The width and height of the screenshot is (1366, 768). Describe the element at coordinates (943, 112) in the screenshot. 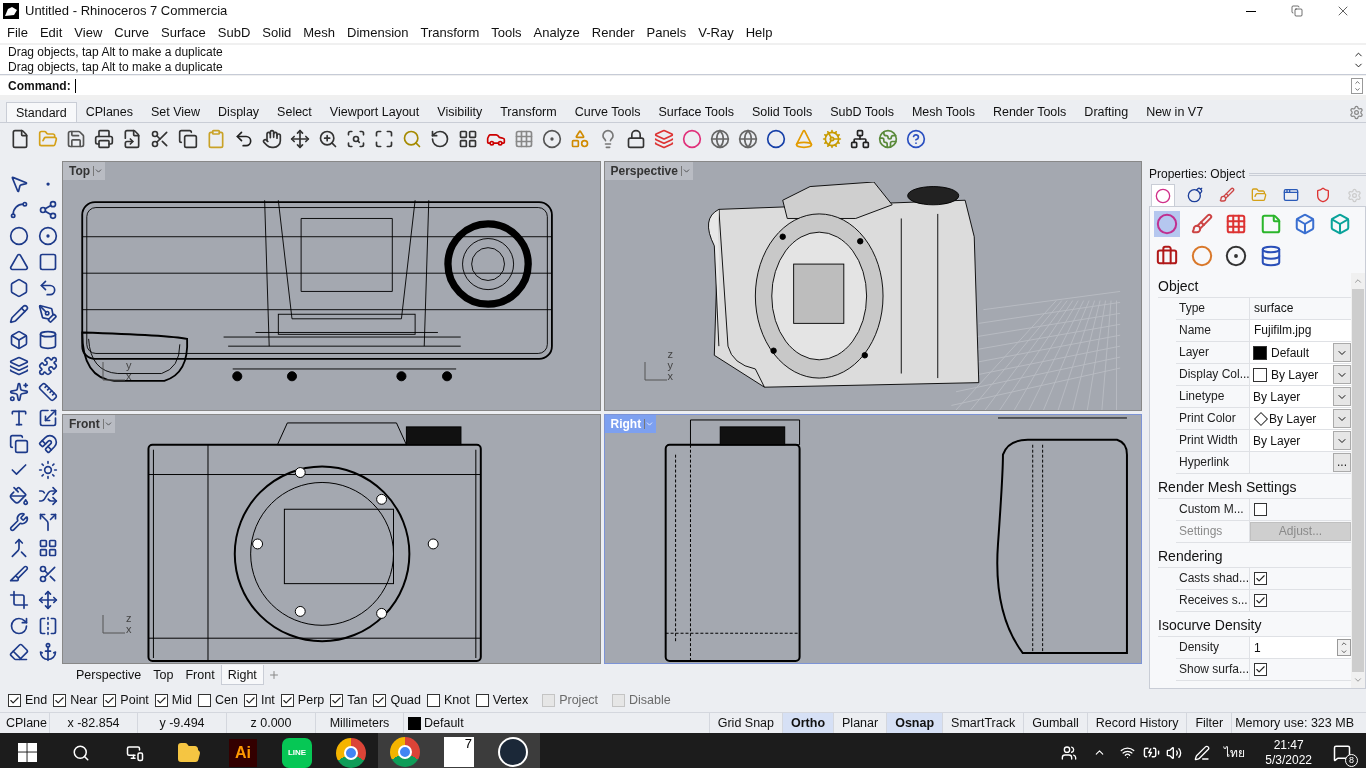

I see `toolbar-tab: Mesh Tools` at that location.